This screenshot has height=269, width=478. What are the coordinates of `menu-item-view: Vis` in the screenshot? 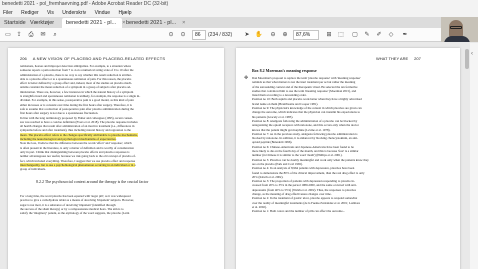 It's located at (50, 13).